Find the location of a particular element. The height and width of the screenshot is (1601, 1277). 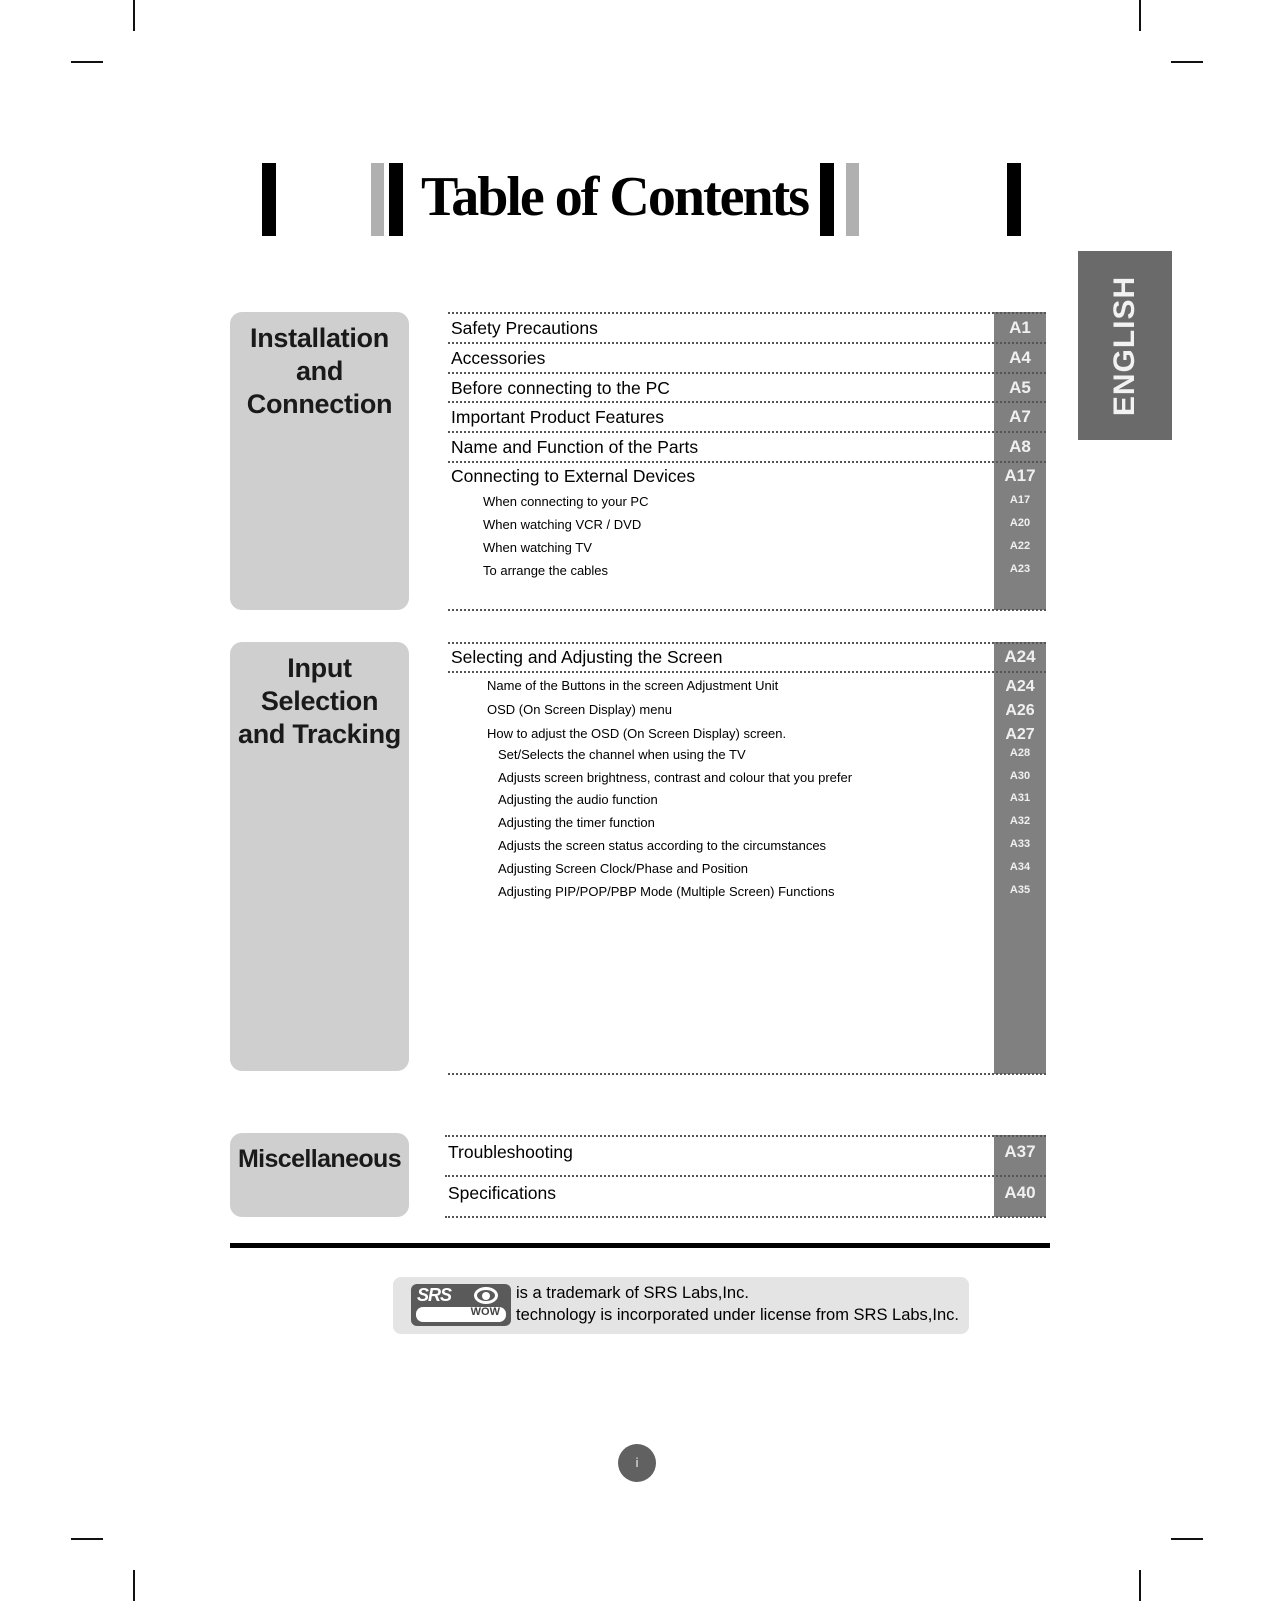

toc-entry-title: Troubleshooting is located at coordinates (510, 1152).